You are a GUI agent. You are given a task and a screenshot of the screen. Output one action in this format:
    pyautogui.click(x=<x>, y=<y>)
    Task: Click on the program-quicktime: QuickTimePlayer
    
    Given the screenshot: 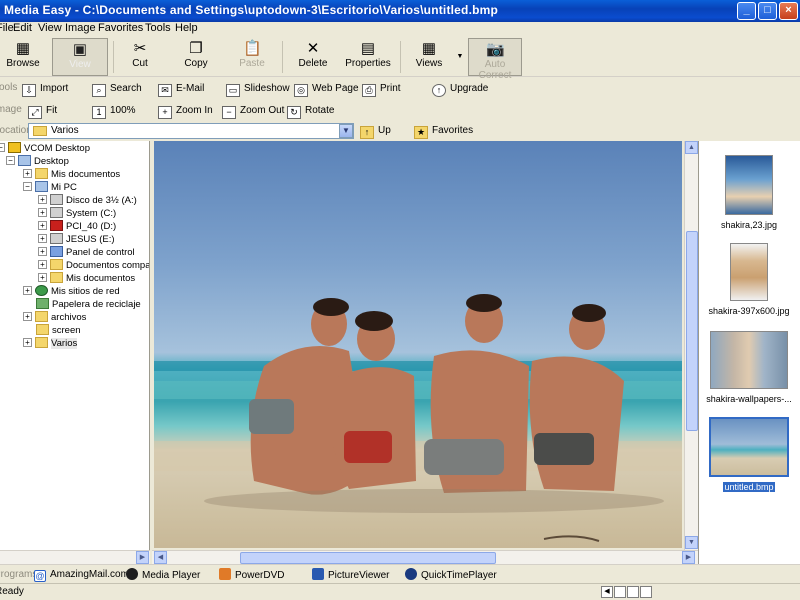 What is the action you would take?
    pyautogui.click(x=451, y=575)
    